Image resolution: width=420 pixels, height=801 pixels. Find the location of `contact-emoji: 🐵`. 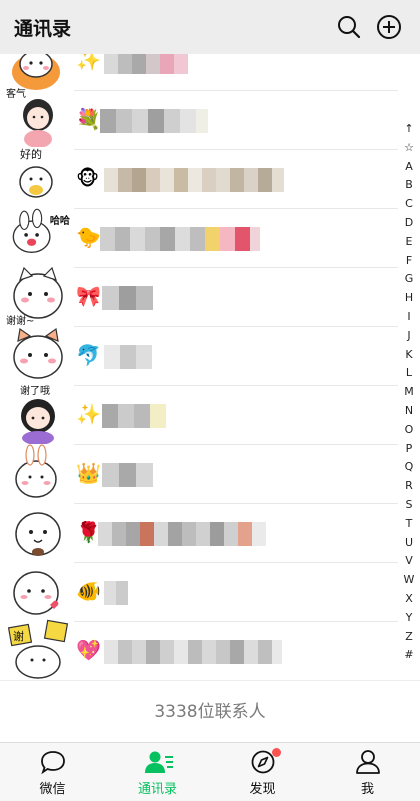

contact-emoji: 🐵 is located at coordinates (88, 178).